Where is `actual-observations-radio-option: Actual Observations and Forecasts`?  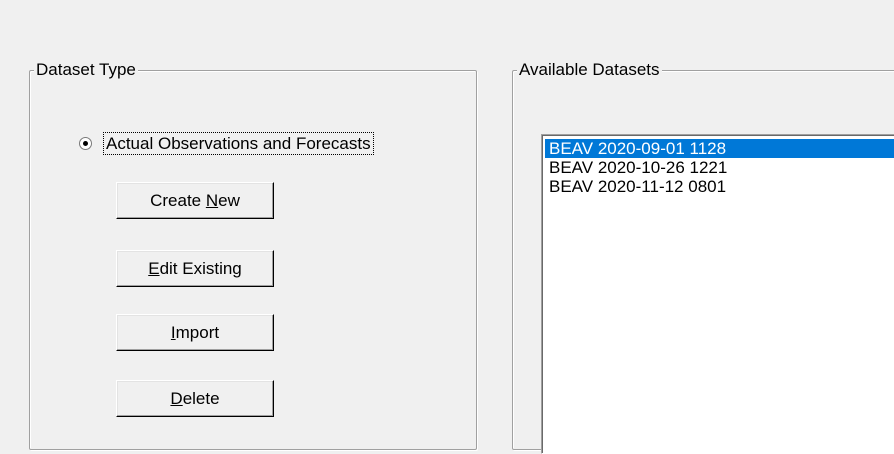
actual-observations-radio-option: Actual Observations and Forecasts is located at coordinates (226, 143).